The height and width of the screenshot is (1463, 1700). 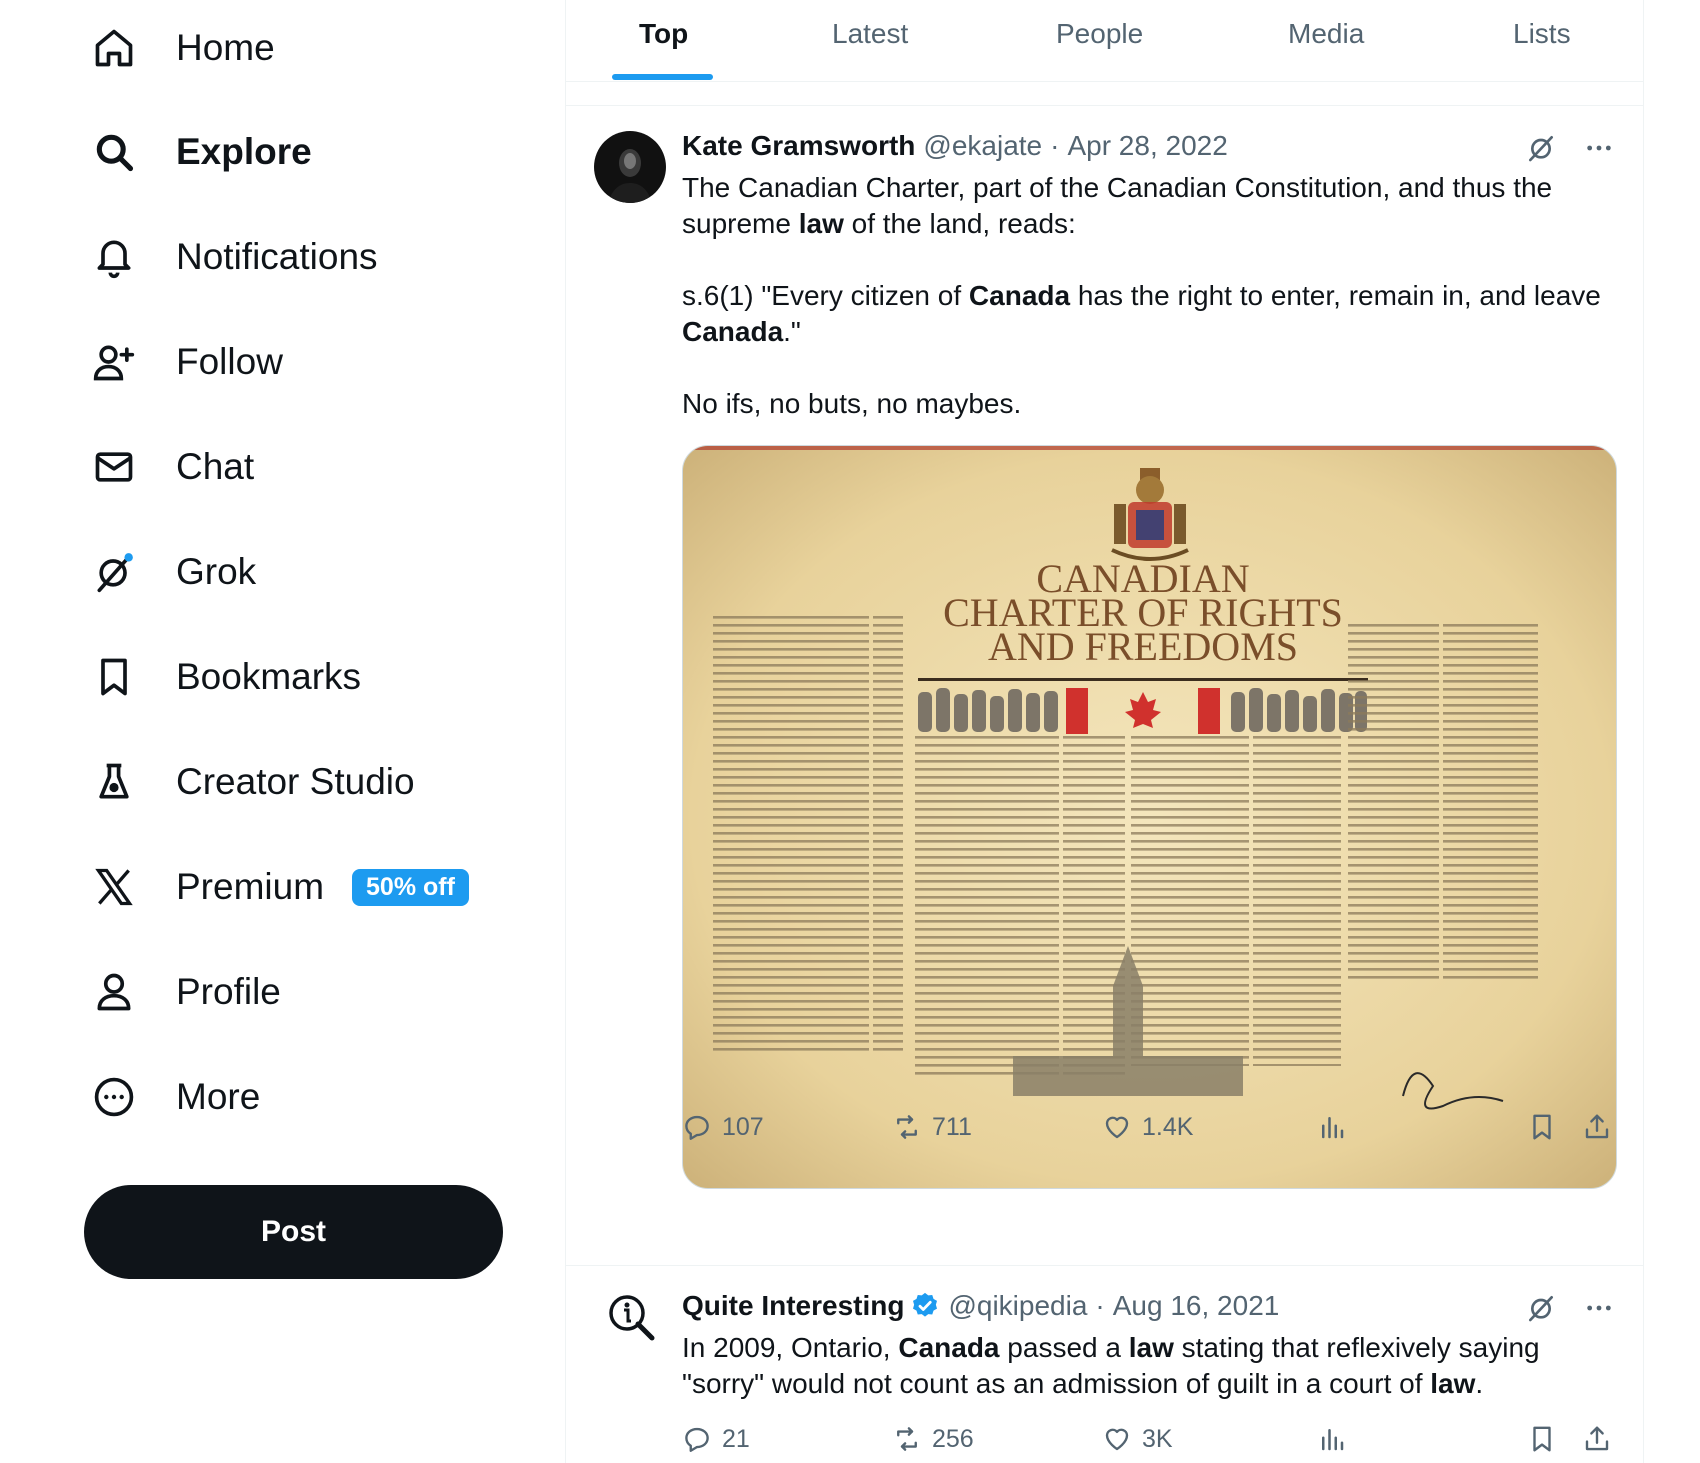 I want to click on like-count: 3K, so click(x=1157, y=1438).